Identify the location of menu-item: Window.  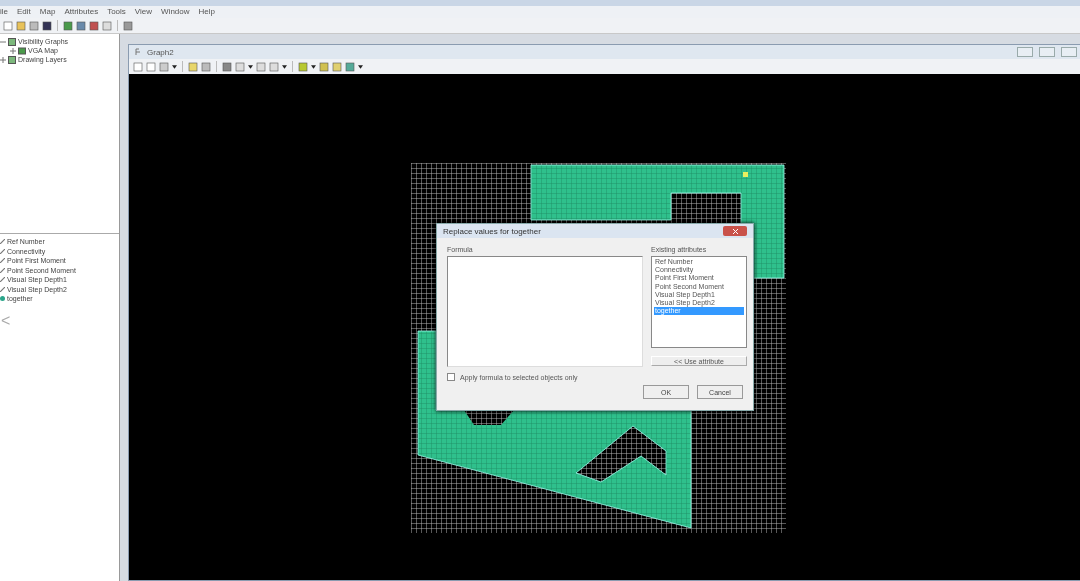
(175, 12).